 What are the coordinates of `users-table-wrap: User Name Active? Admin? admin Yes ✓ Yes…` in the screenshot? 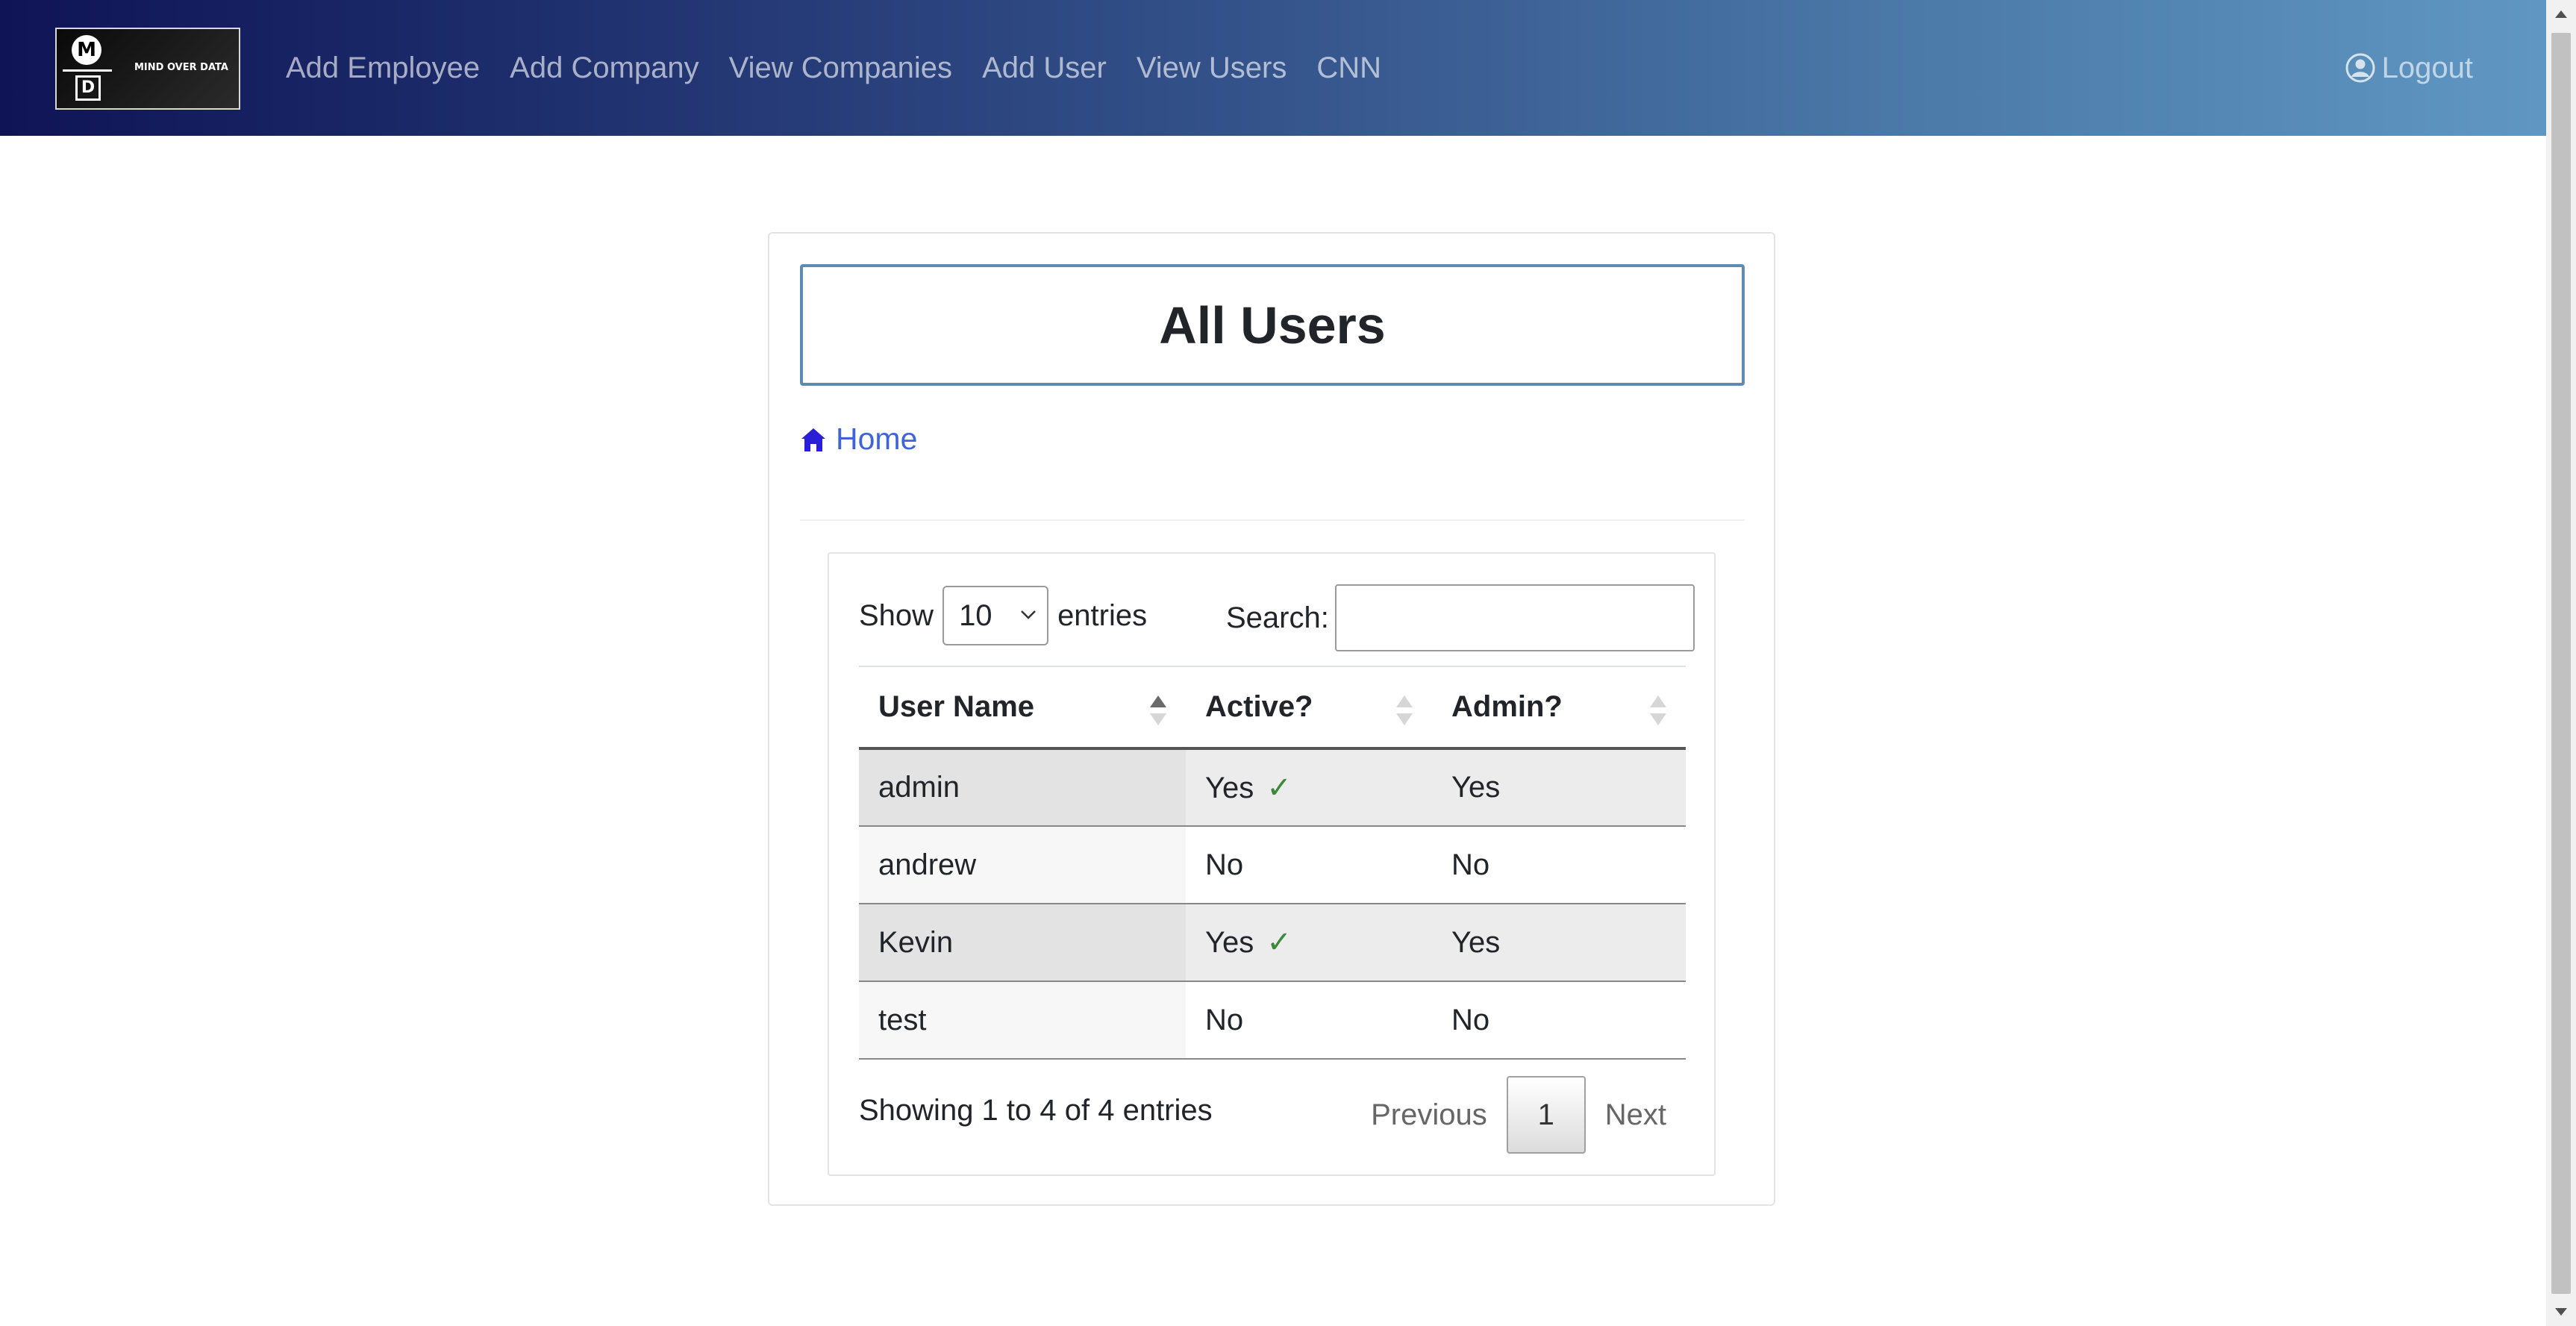 It's located at (1272, 863).